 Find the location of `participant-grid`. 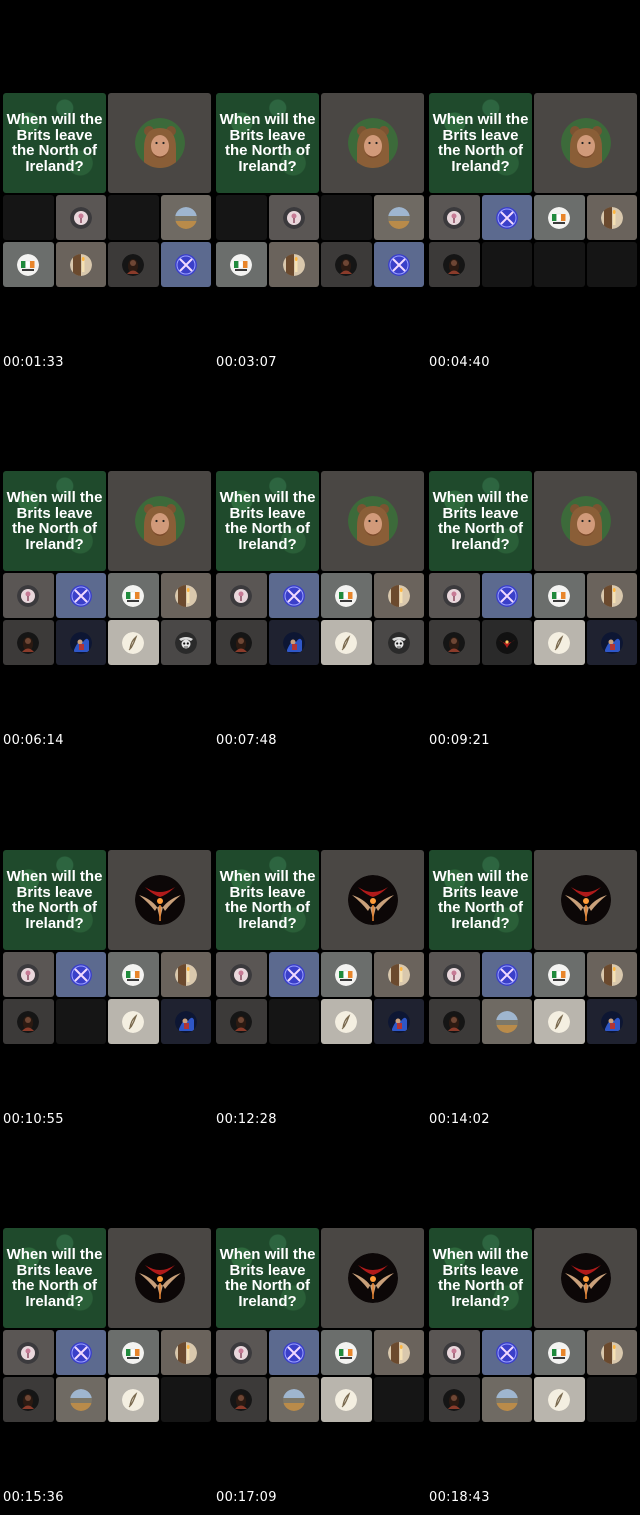

participant-grid is located at coordinates (320, 998).